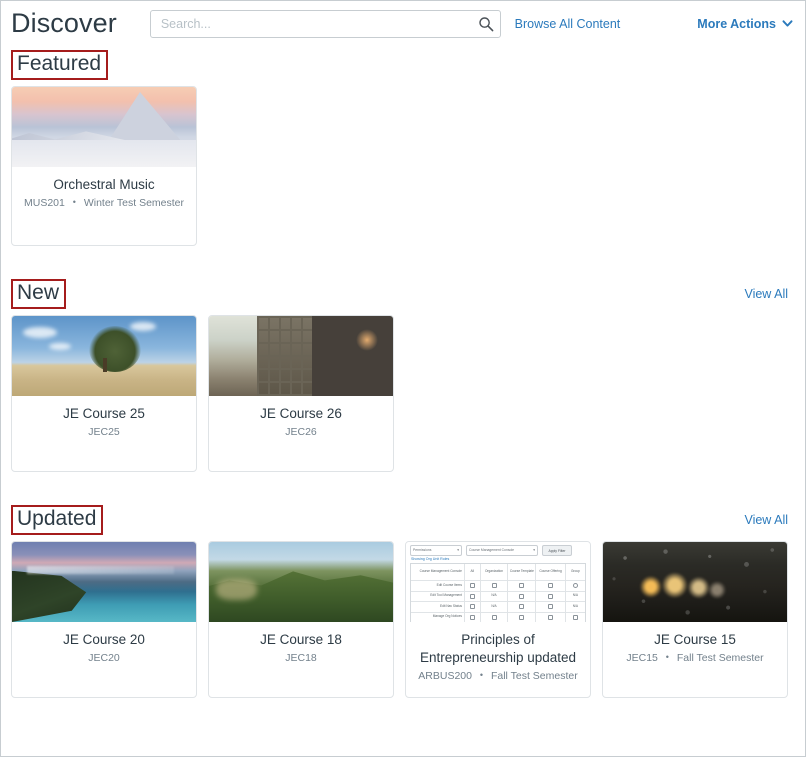  I want to click on screenshot-row-label: Manage Org Notices, so click(438, 617).